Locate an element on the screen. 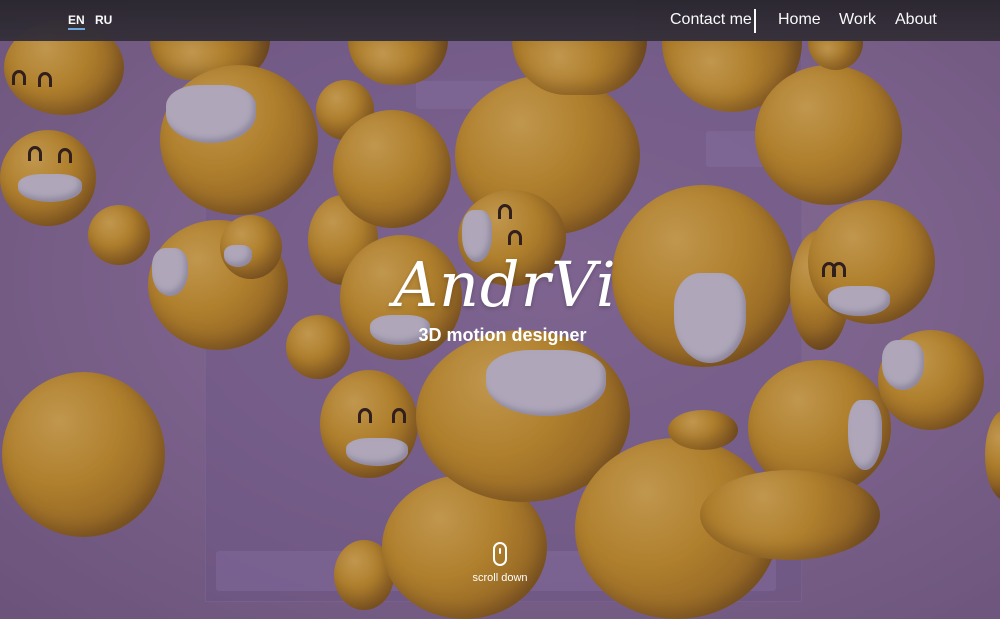 The height and width of the screenshot is (619, 1000). top-navbar: EN RU Contact me Home Work About is located at coordinates (500, 20).